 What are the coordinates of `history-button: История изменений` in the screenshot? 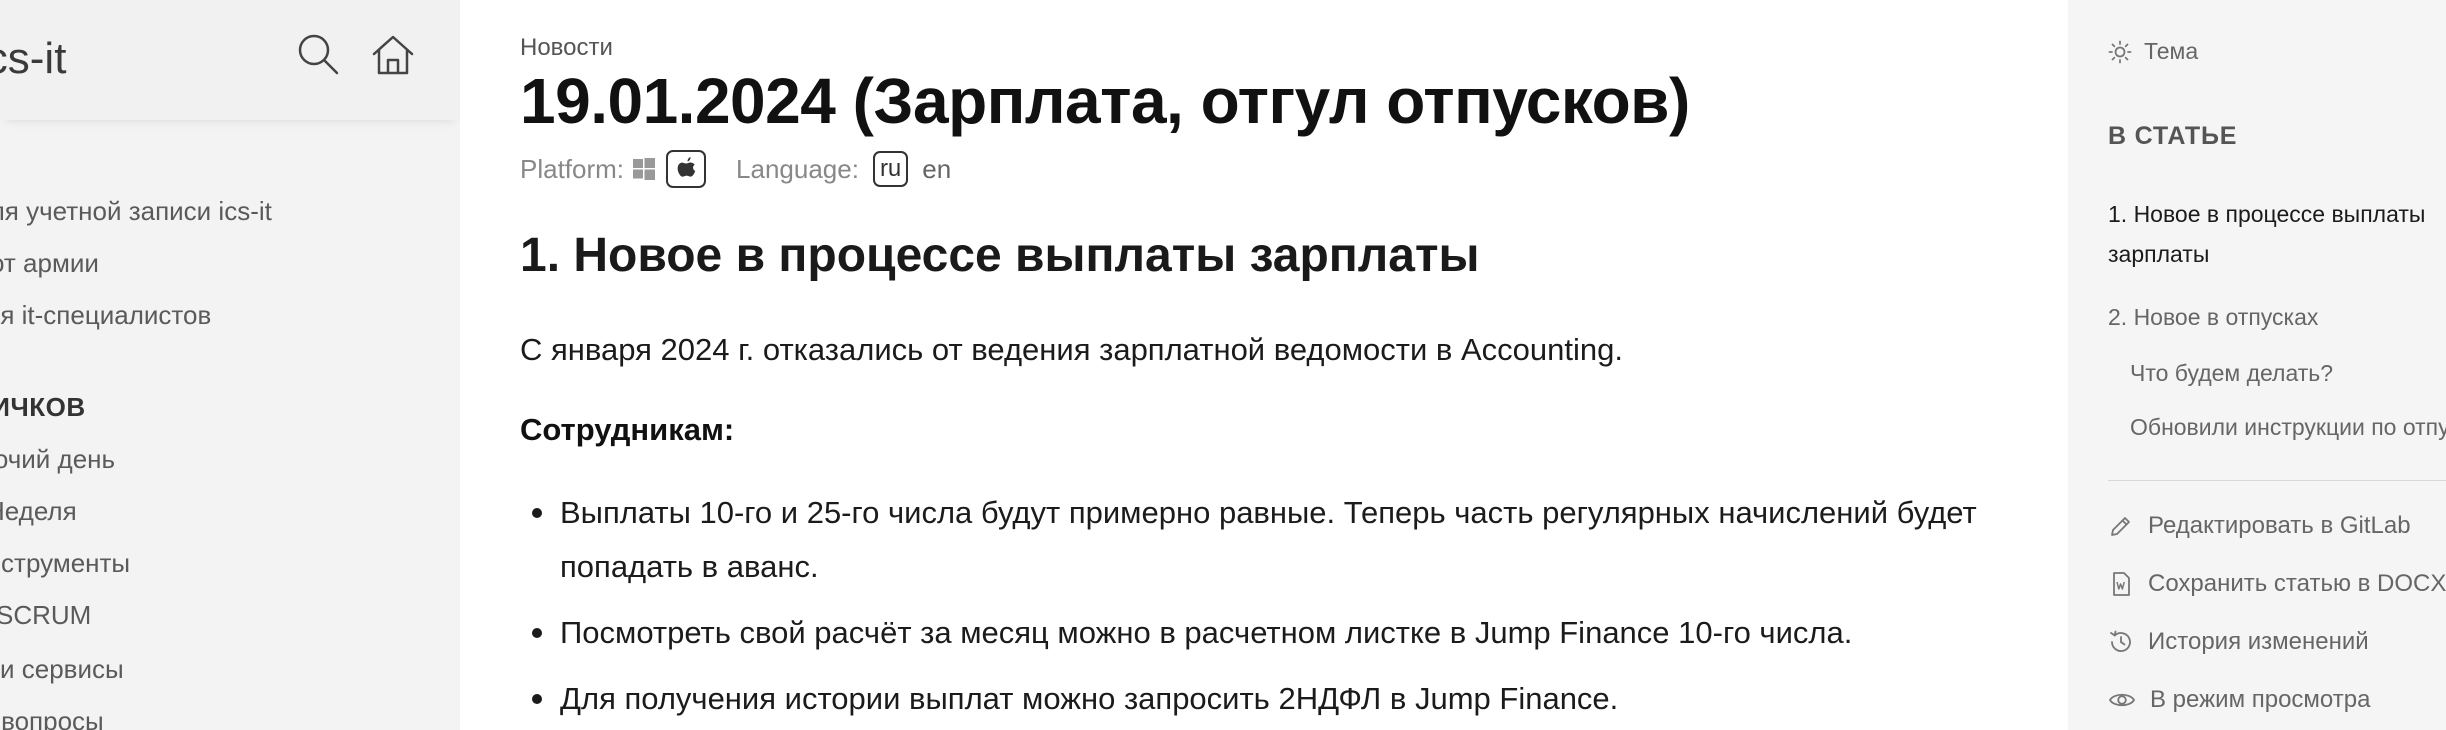 It's located at (2238, 642).